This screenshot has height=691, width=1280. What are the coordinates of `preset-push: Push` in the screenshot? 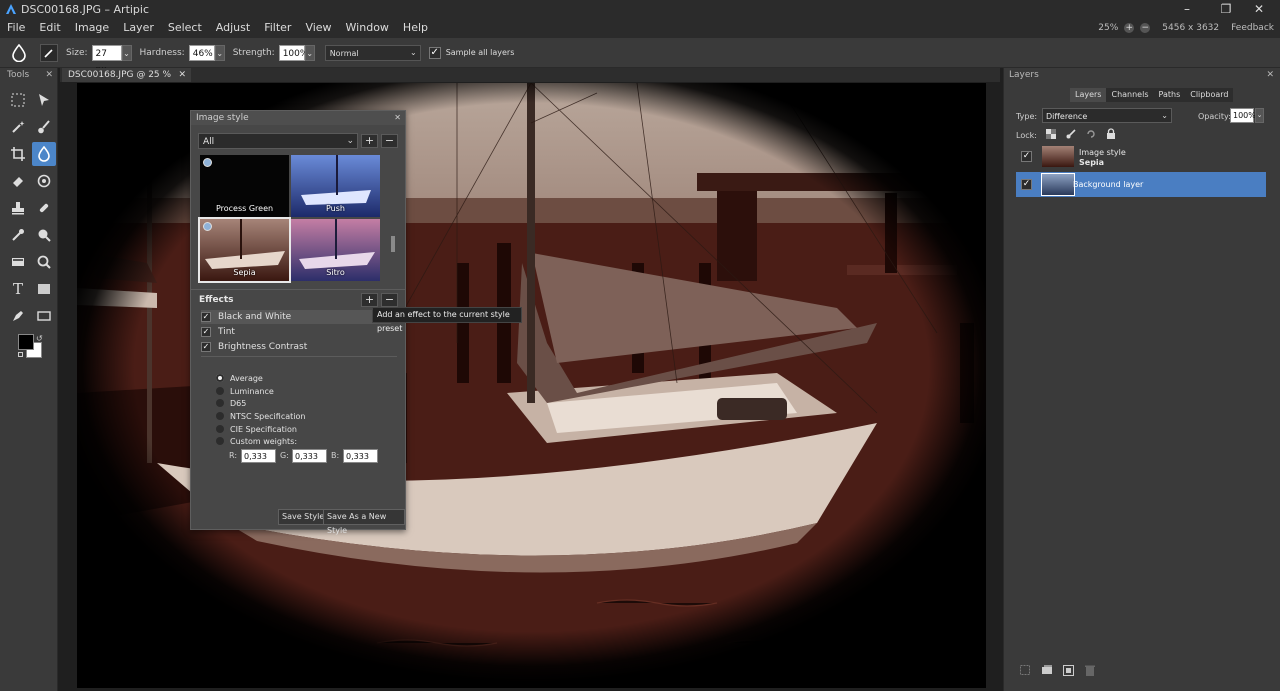 It's located at (335, 186).